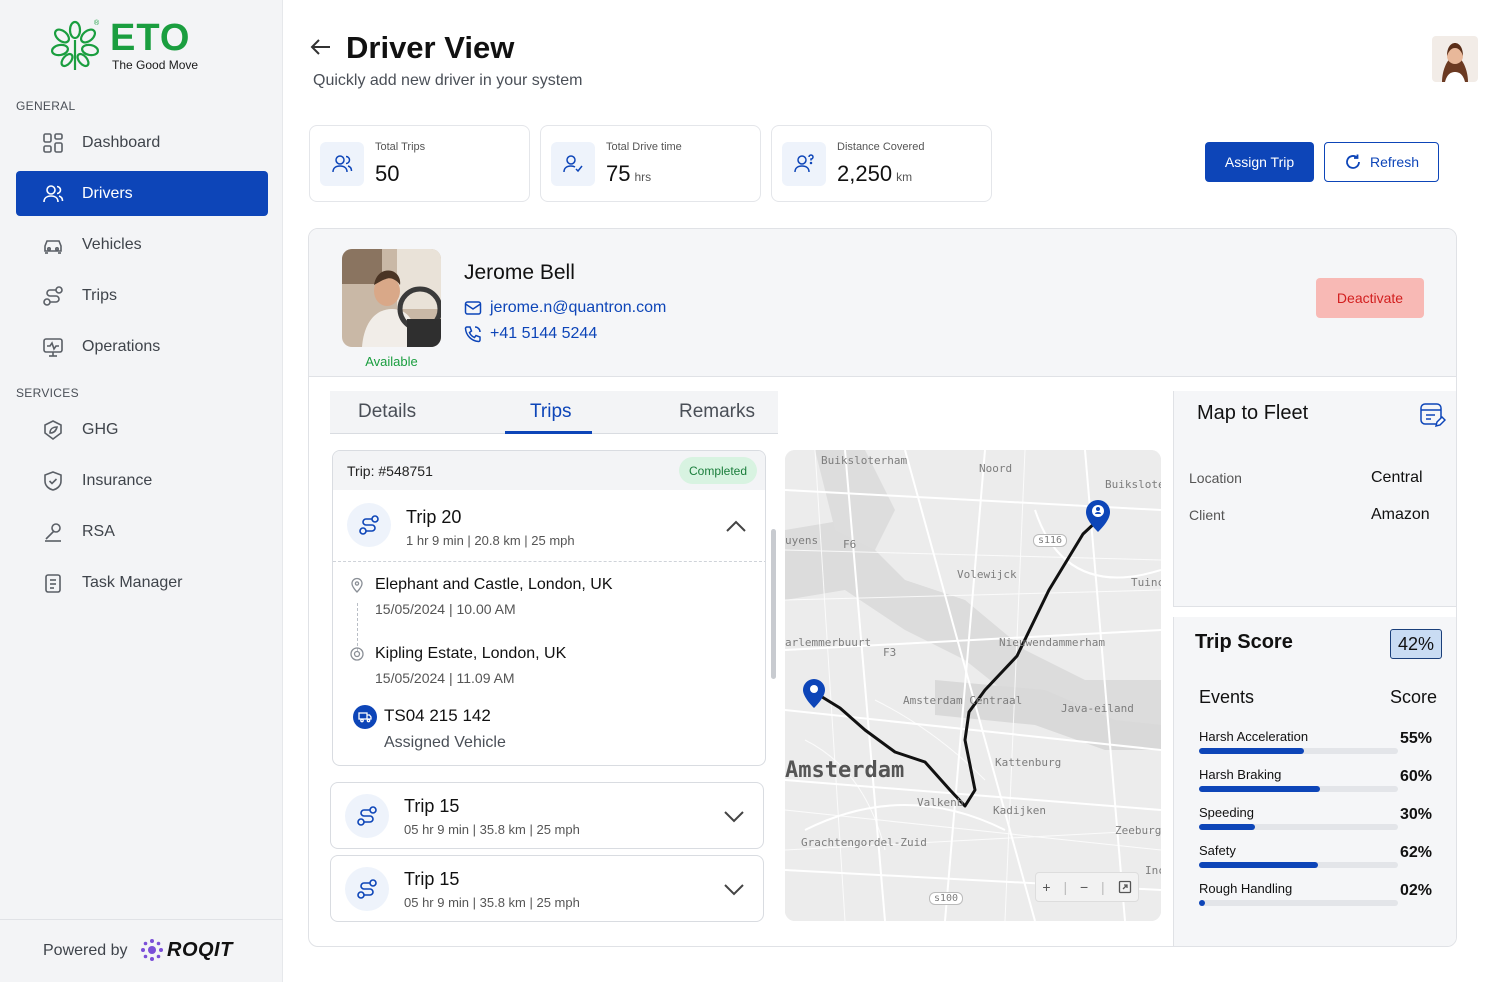 The height and width of the screenshot is (982, 1512). I want to click on trip-score-value: 42%, so click(1416, 644).